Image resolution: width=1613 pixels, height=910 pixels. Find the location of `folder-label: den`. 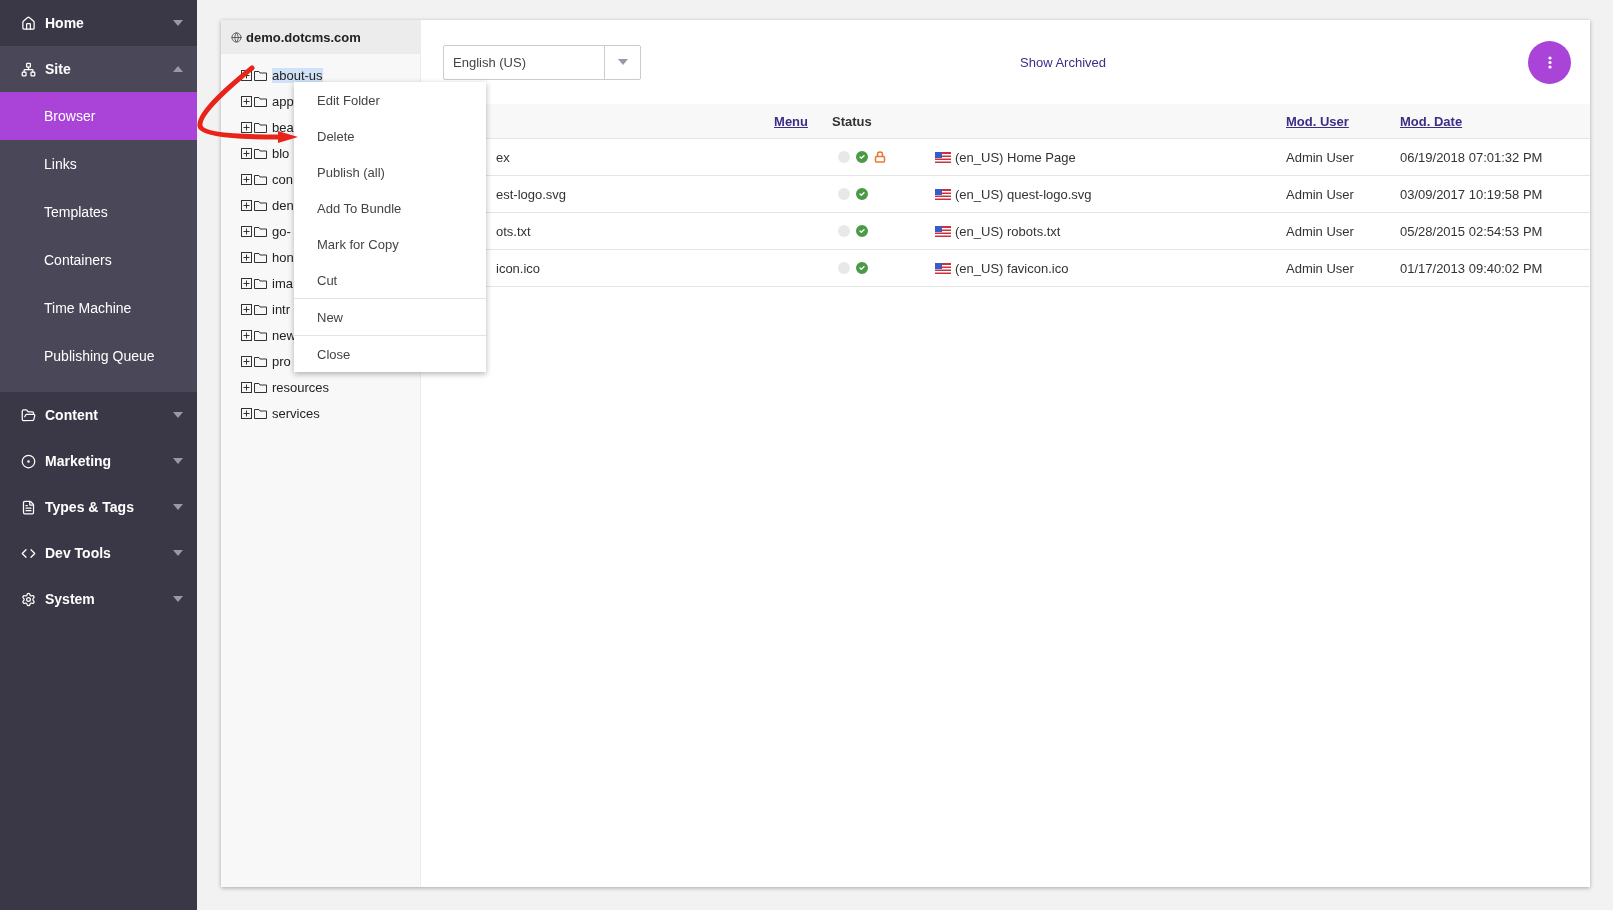

folder-label: den is located at coordinates (283, 205).